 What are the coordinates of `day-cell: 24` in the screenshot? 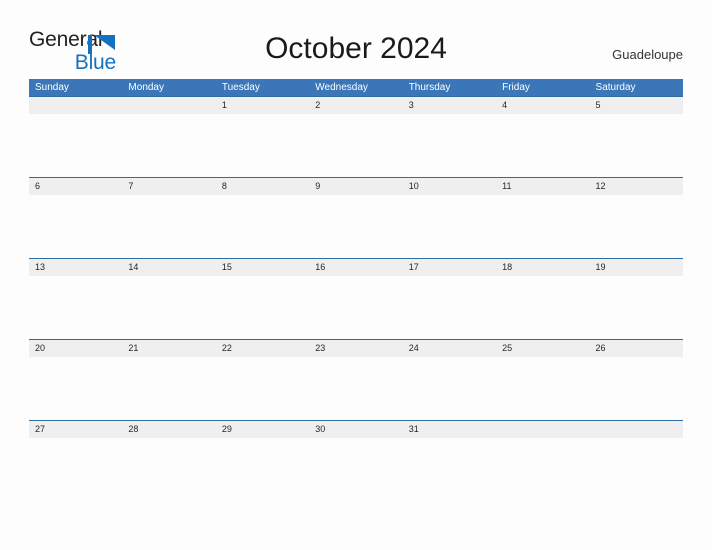 It's located at (449, 348).